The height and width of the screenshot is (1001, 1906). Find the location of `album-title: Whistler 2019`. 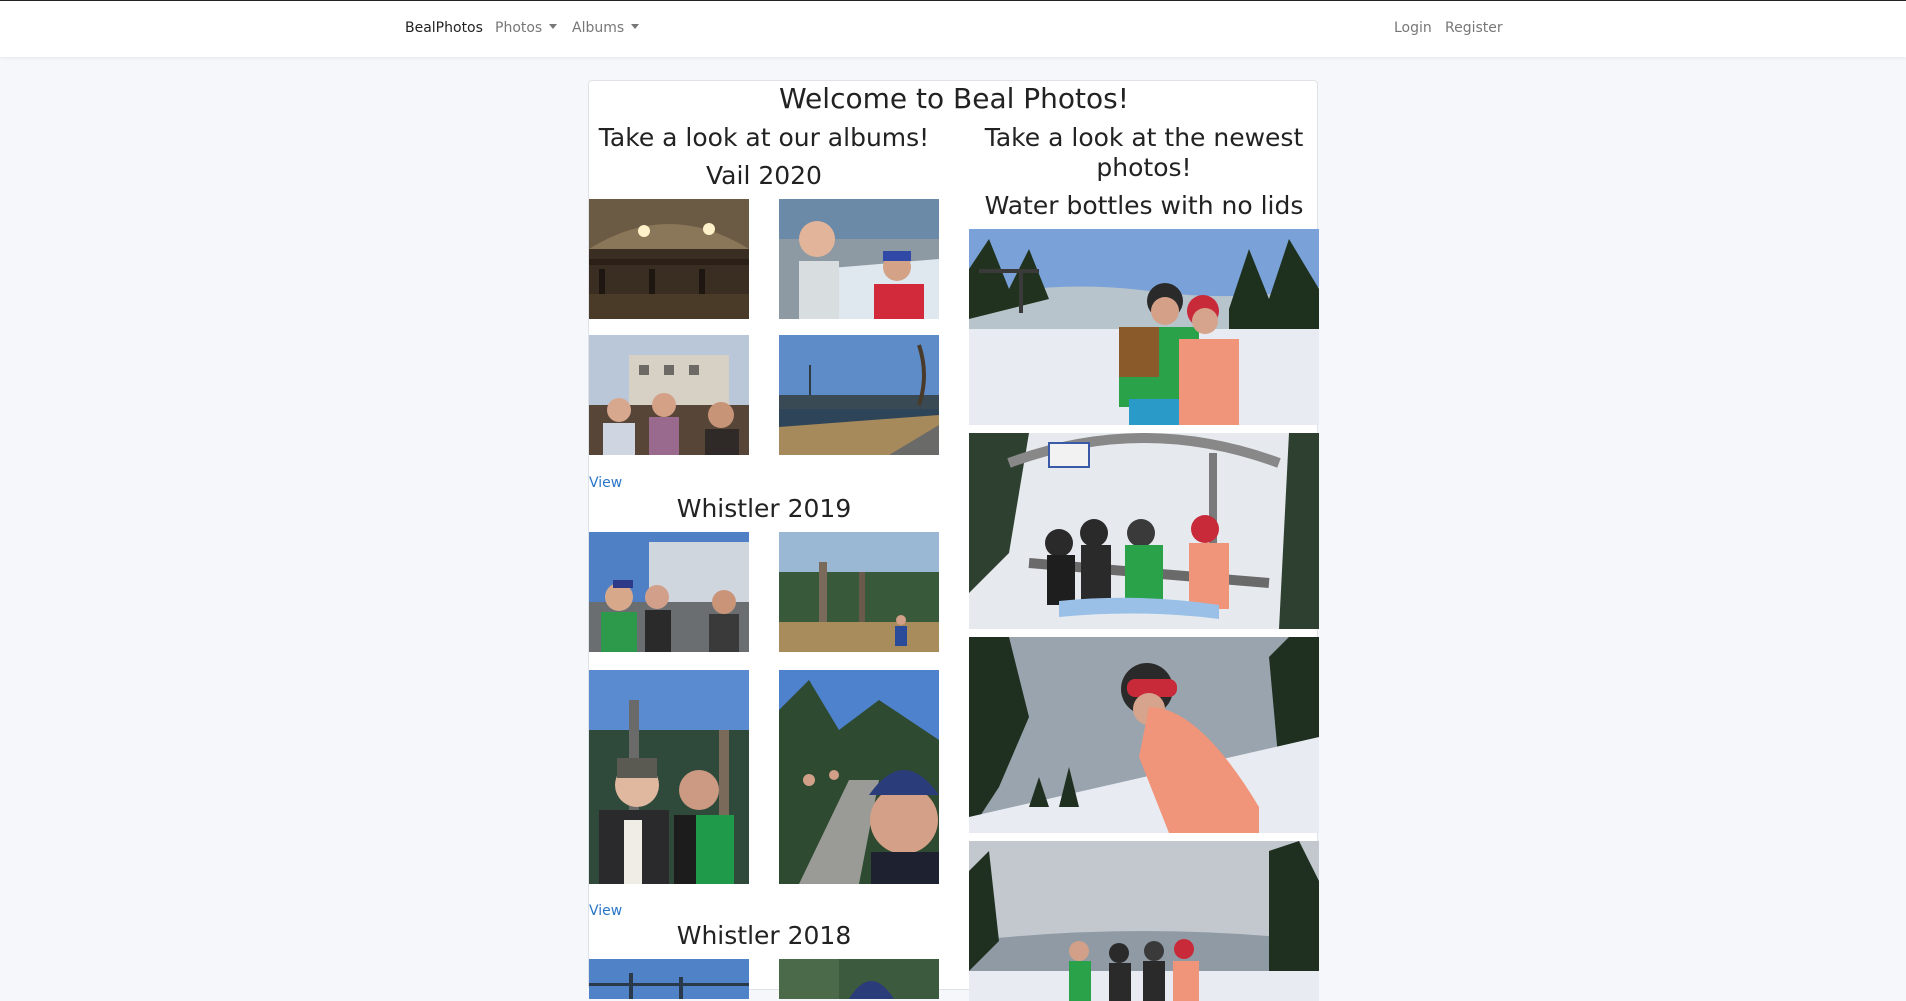

album-title: Whistler 2019 is located at coordinates (764, 508).